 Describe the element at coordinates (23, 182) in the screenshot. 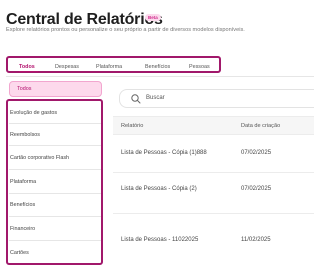

I see `sidebar-item-plataforma: Plataforma` at that location.